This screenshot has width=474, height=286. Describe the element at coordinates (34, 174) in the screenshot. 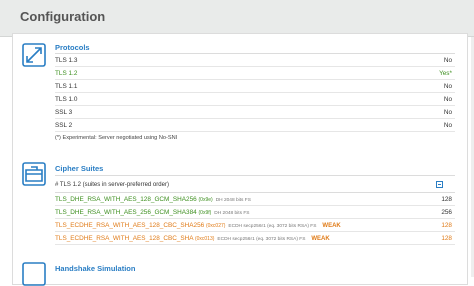

I see `cipher-suites-bag-icon` at that location.